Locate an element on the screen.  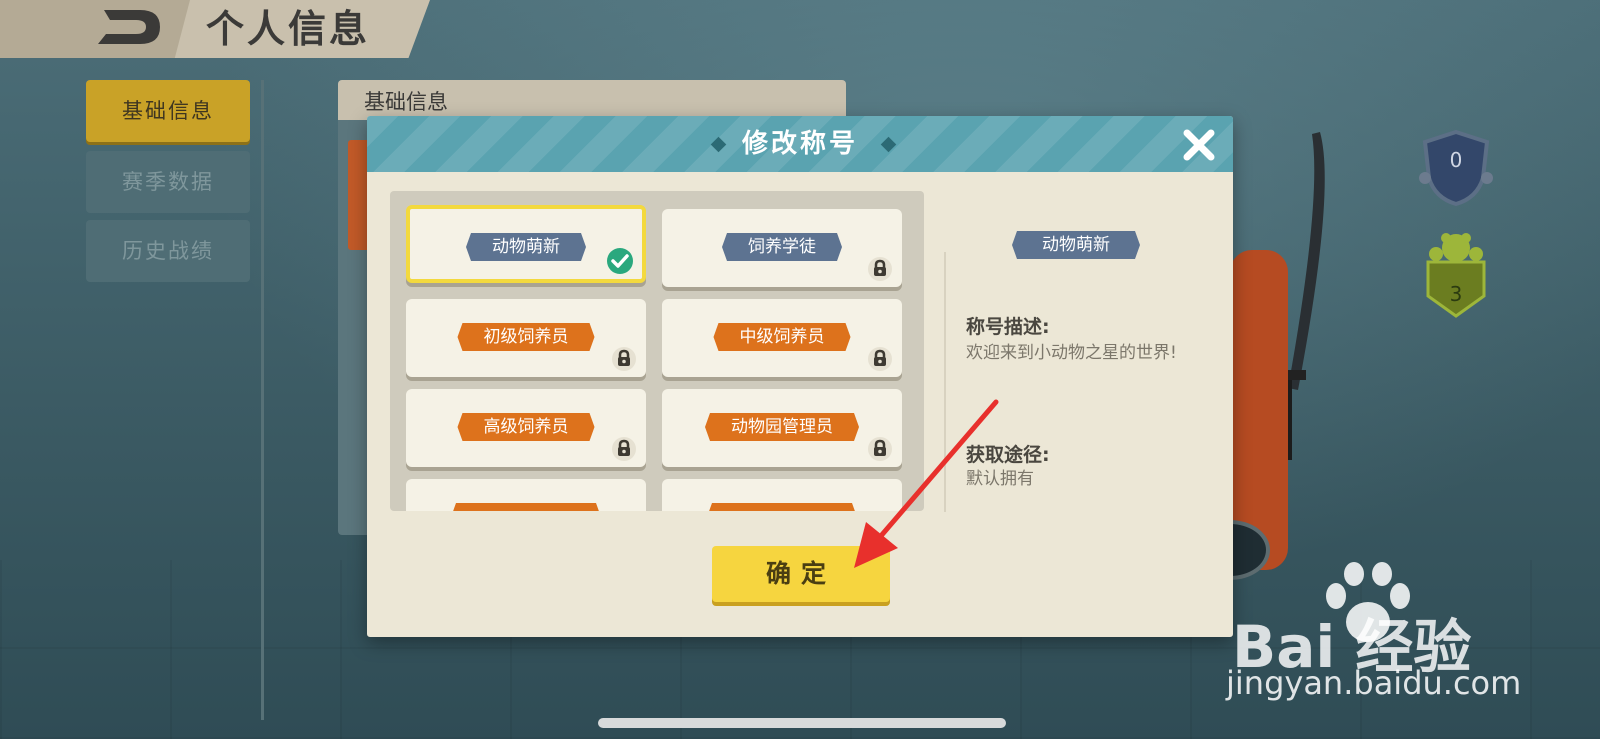
title-tag: 饲养学徒 is located at coordinates (782, 247).